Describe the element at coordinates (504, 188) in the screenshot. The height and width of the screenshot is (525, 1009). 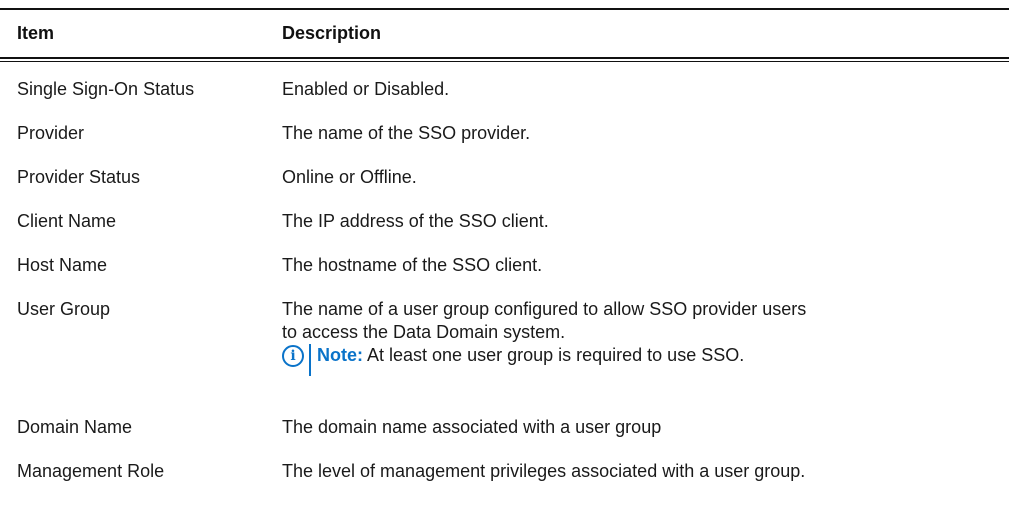
I see `table-row: Provider Status Online or Offline.` at that location.